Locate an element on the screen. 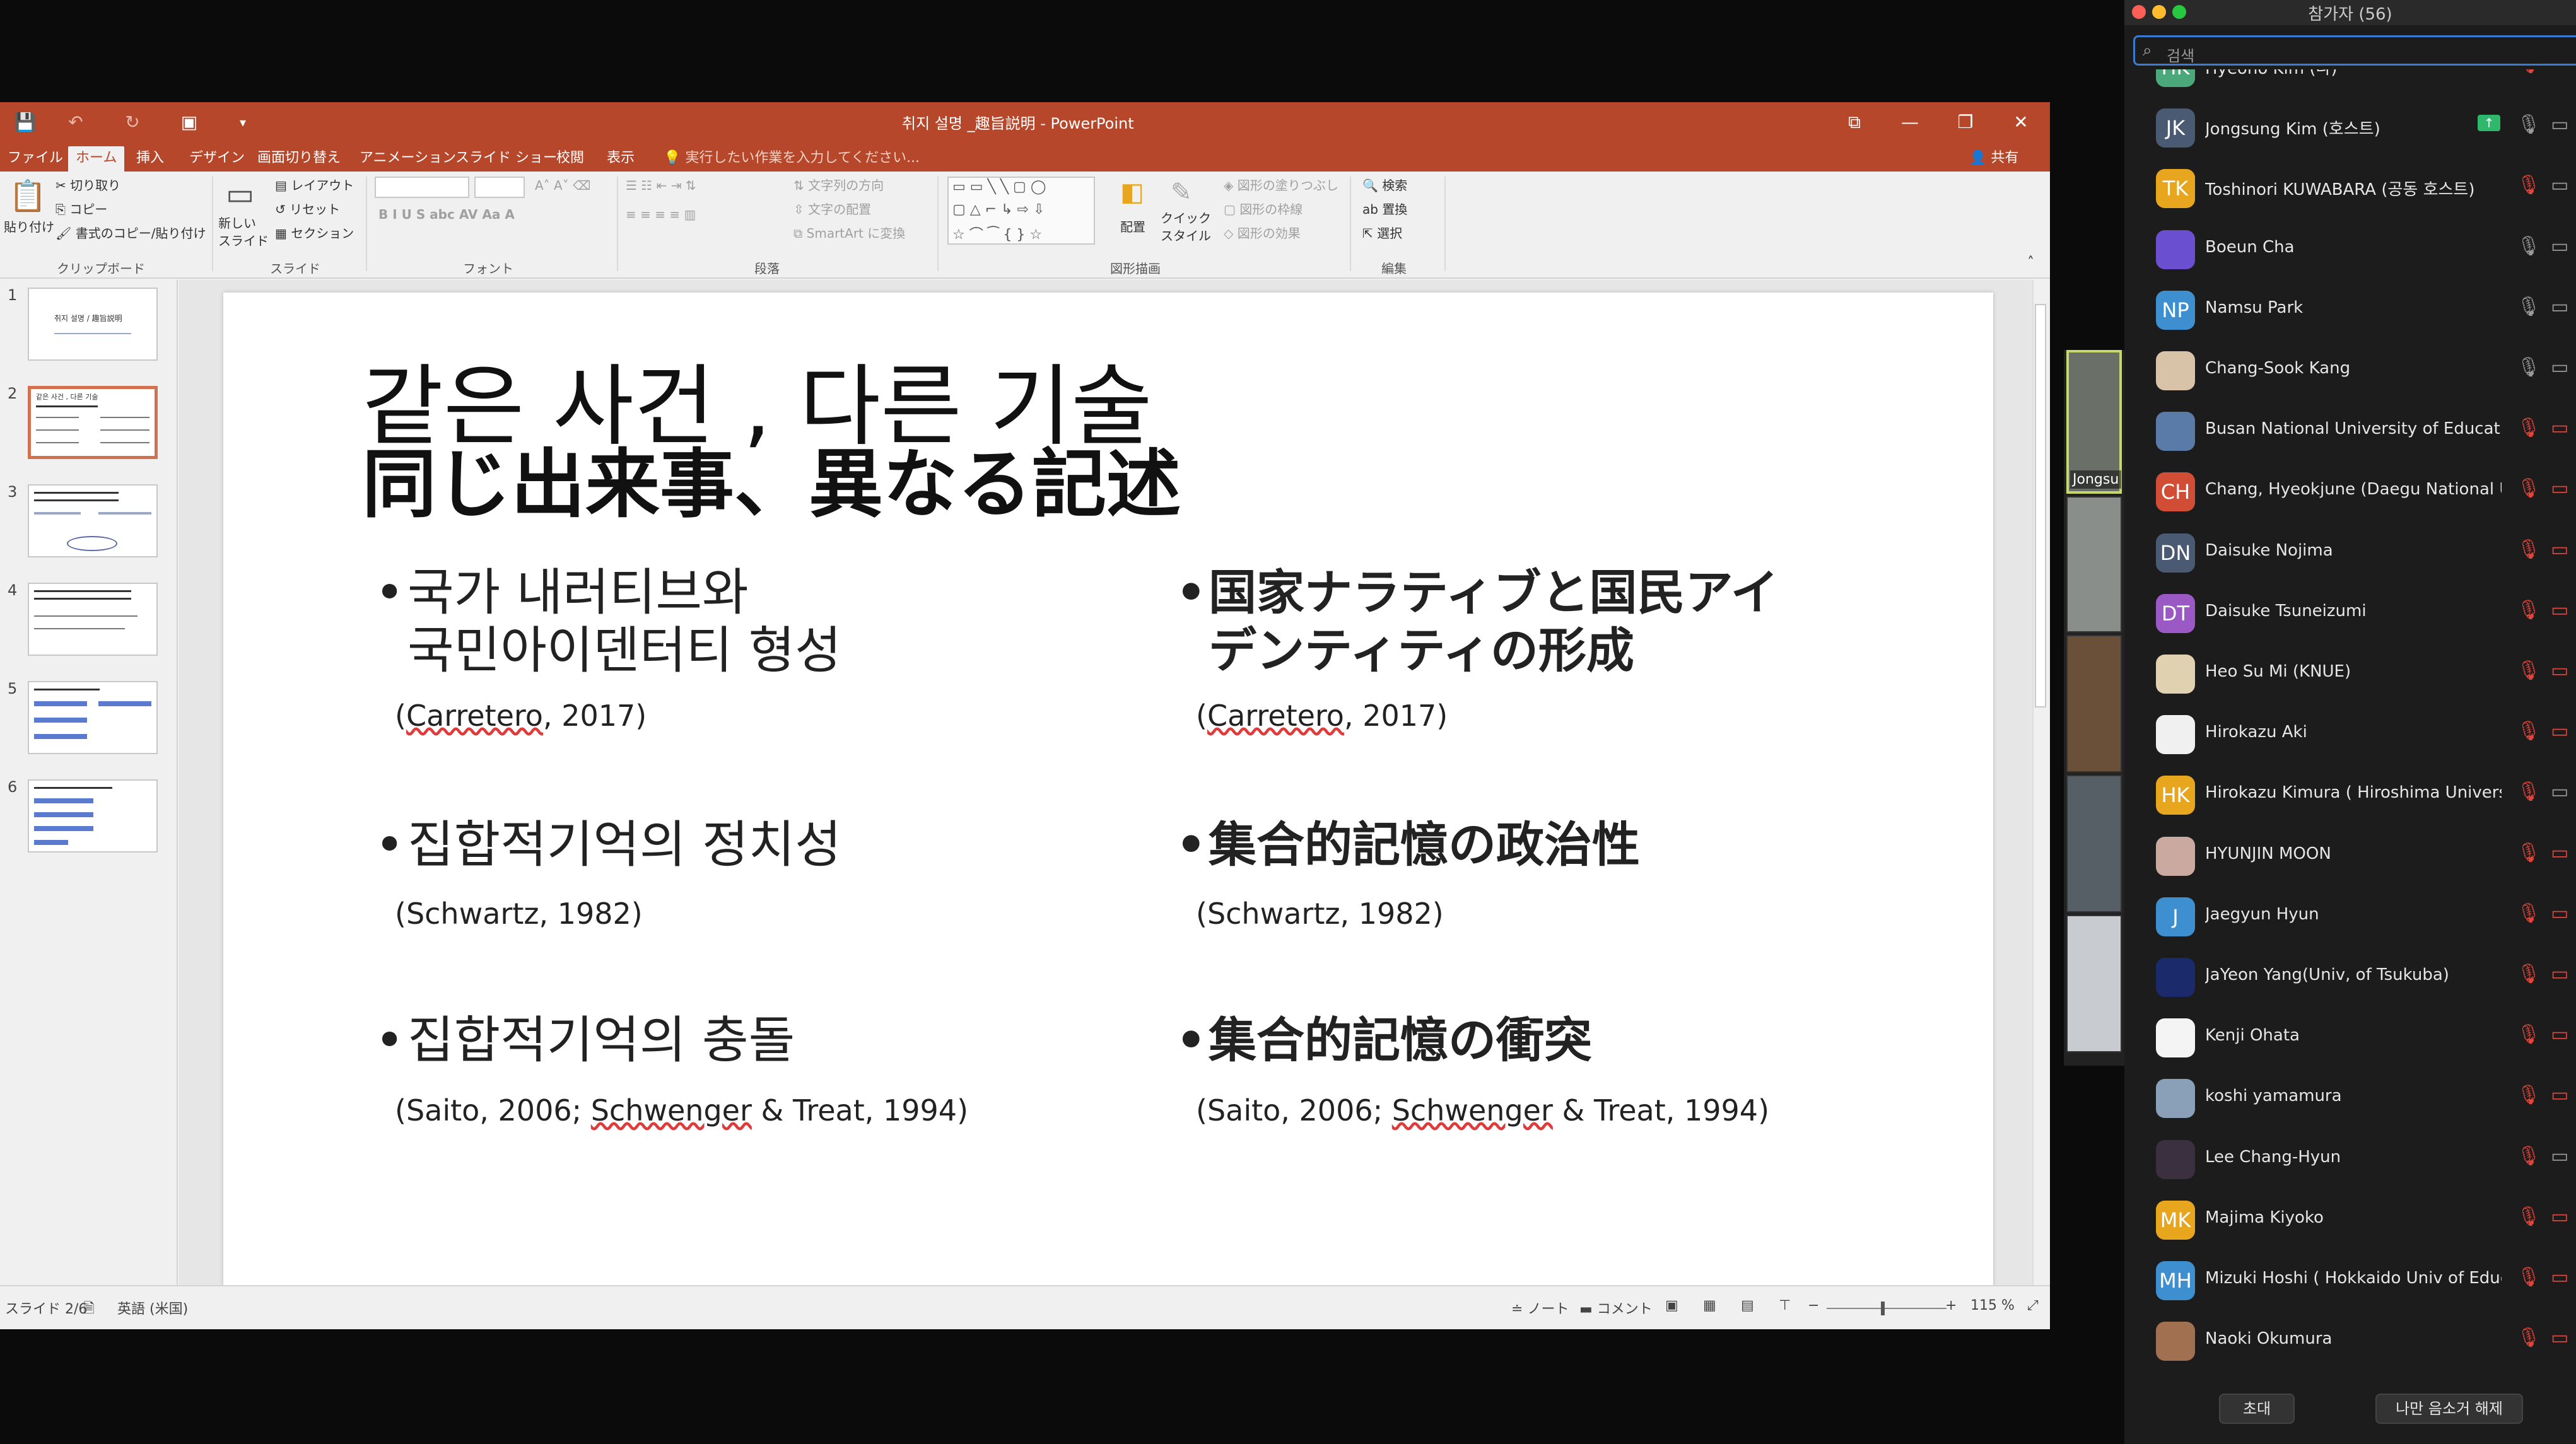 The height and width of the screenshot is (1444, 2576). shape-fill-button: ◈ 図形の塗りつぶし is located at coordinates (1281, 185).